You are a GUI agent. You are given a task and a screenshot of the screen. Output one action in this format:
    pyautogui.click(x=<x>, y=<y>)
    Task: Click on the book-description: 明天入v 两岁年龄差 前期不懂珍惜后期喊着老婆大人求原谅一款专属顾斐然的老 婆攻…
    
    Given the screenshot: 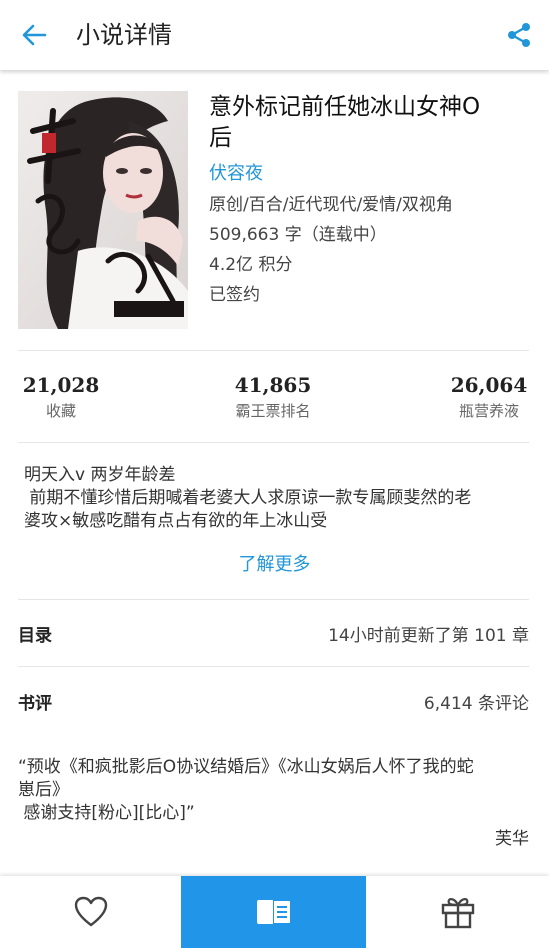 What is the action you would take?
    pyautogui.click(x=274, y=498)
    